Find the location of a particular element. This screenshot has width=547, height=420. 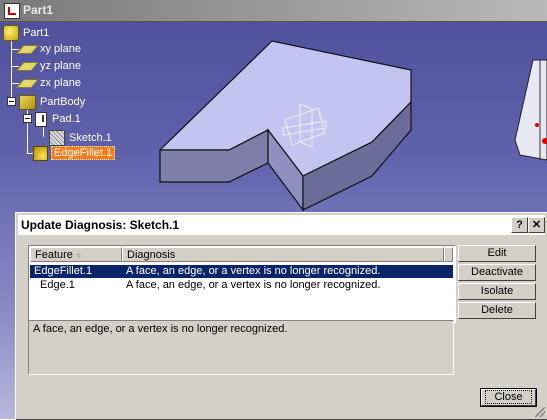

collapse-partbody-icon is located at coordinates (11, 101).